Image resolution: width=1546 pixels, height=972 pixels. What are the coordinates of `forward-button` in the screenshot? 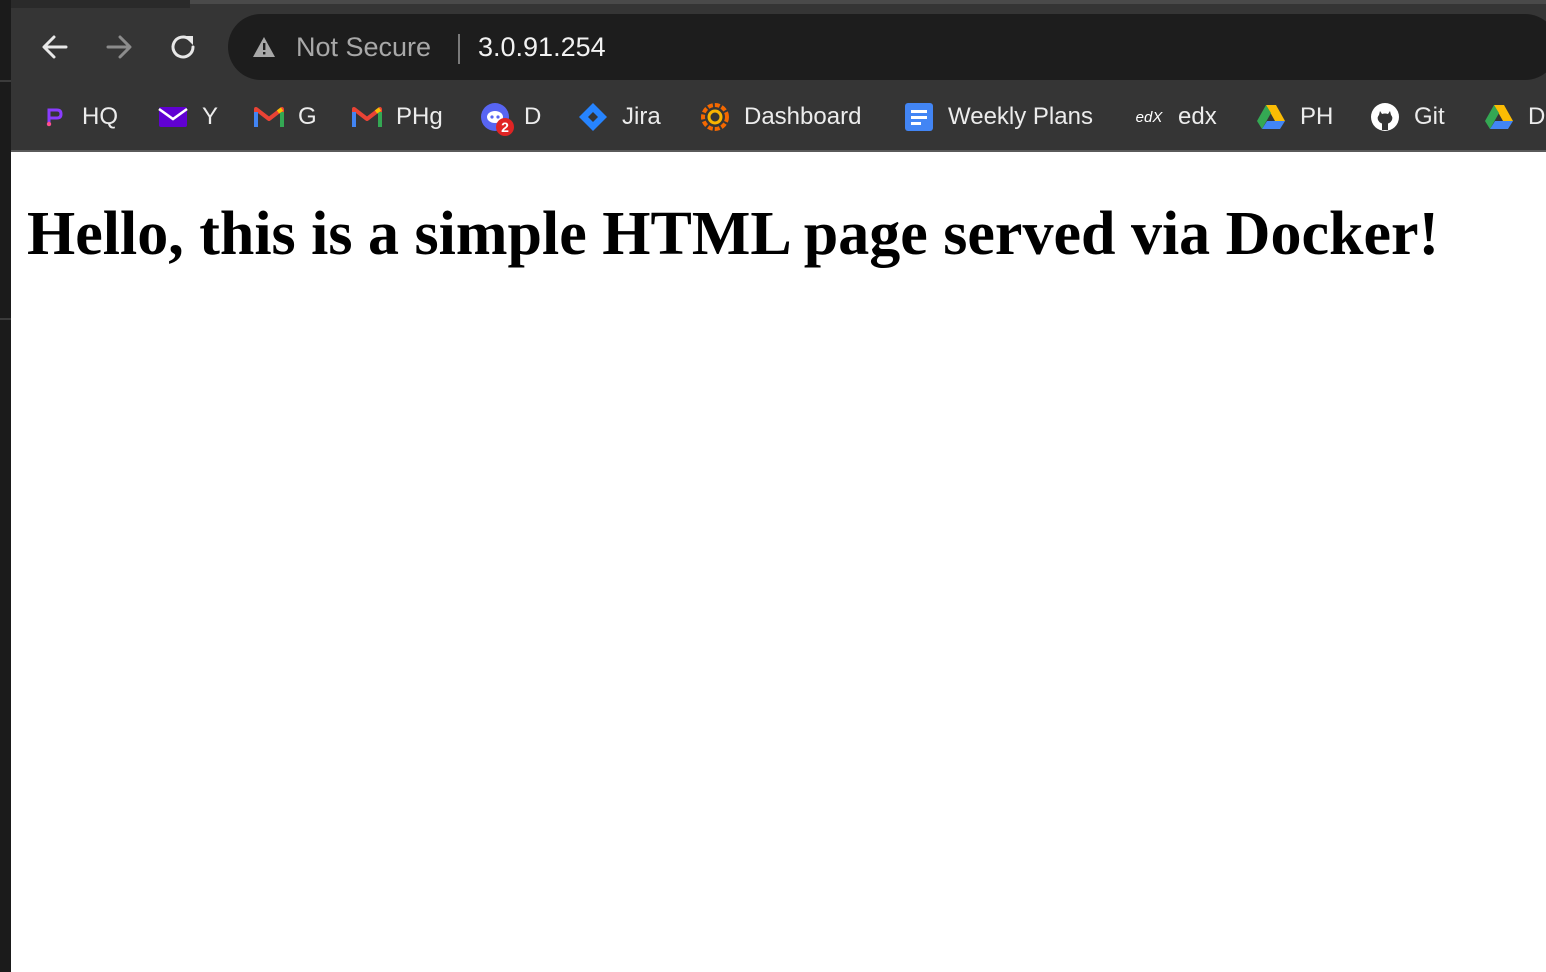 It's located at (119, 47).